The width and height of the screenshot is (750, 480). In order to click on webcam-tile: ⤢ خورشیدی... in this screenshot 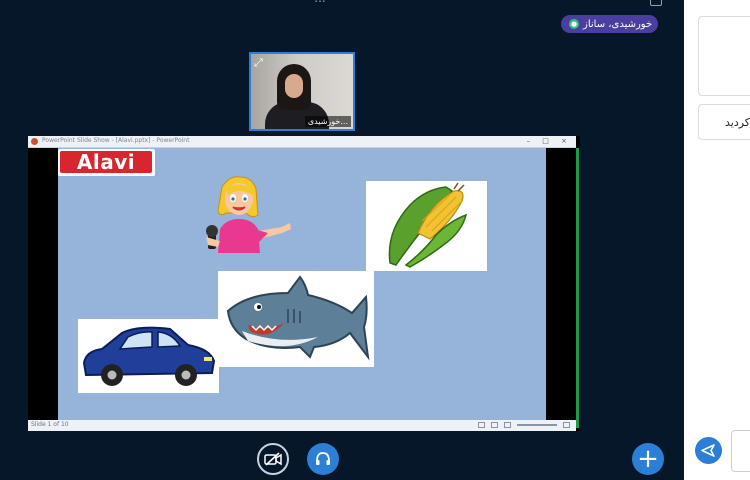, I will do `click(302, 91)`.